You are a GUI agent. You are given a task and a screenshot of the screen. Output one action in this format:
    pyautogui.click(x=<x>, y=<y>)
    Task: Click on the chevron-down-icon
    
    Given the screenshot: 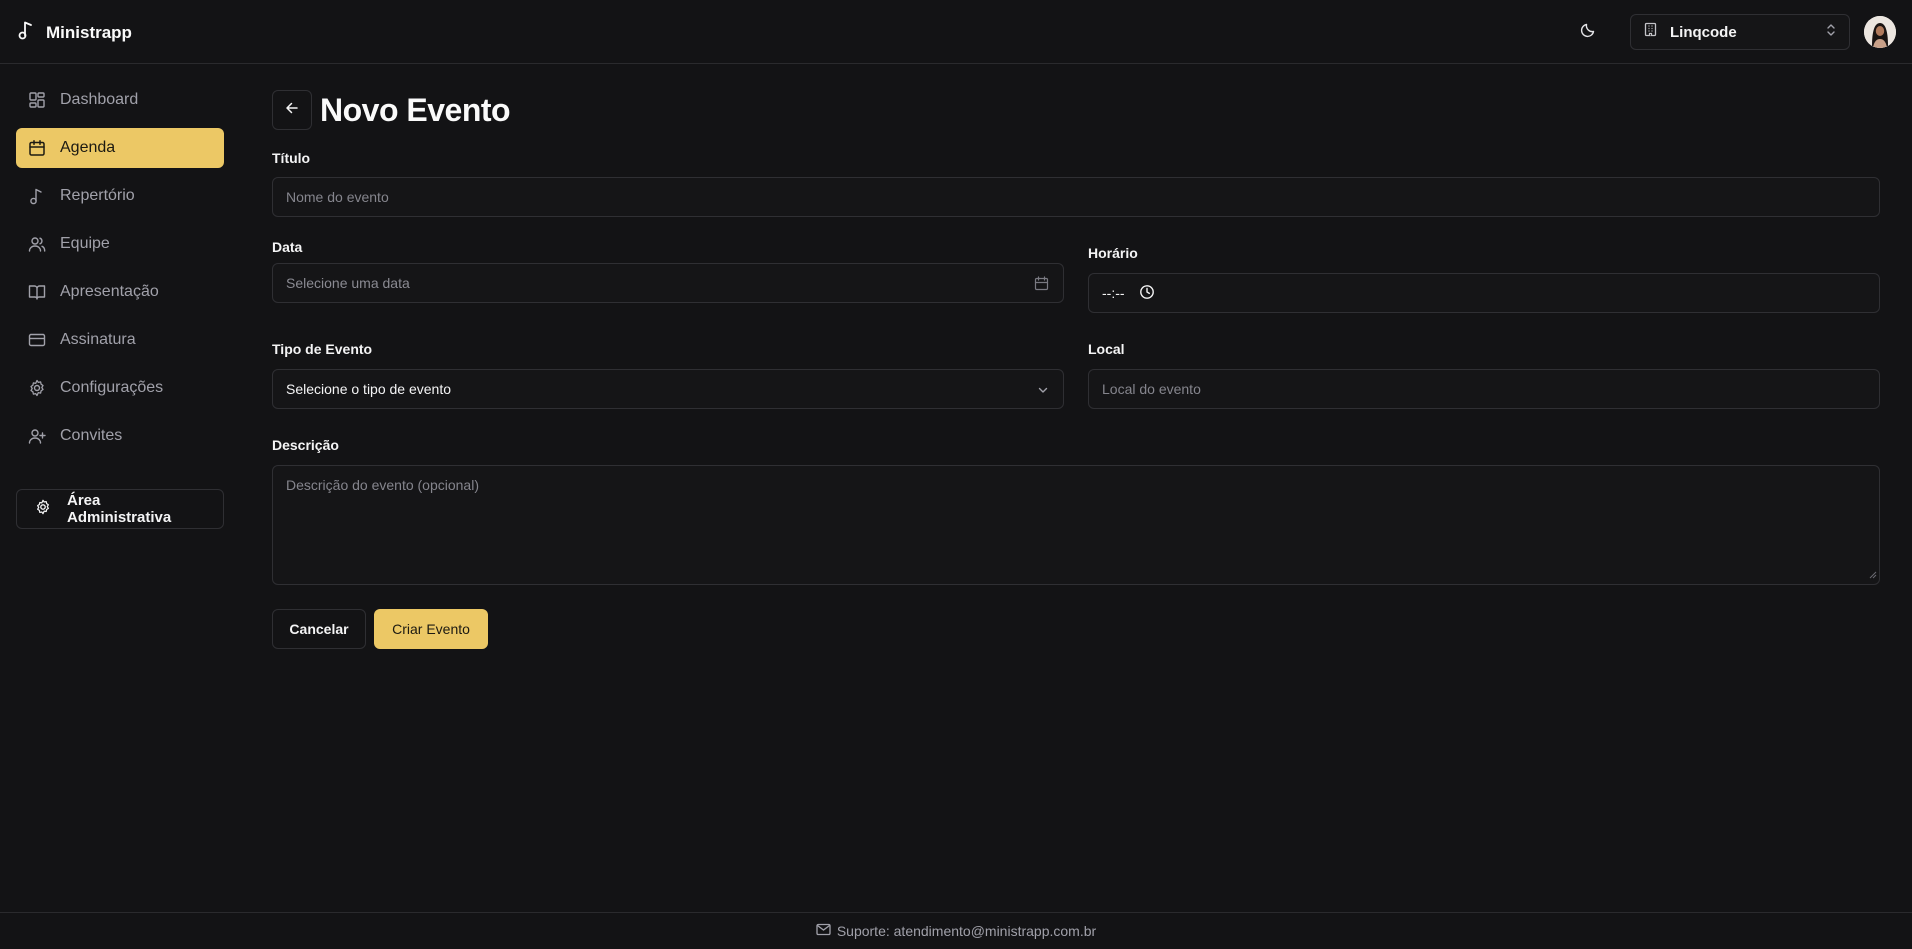 What is the action you would take?
    pyautogui.click(x=1043, y=391)
    